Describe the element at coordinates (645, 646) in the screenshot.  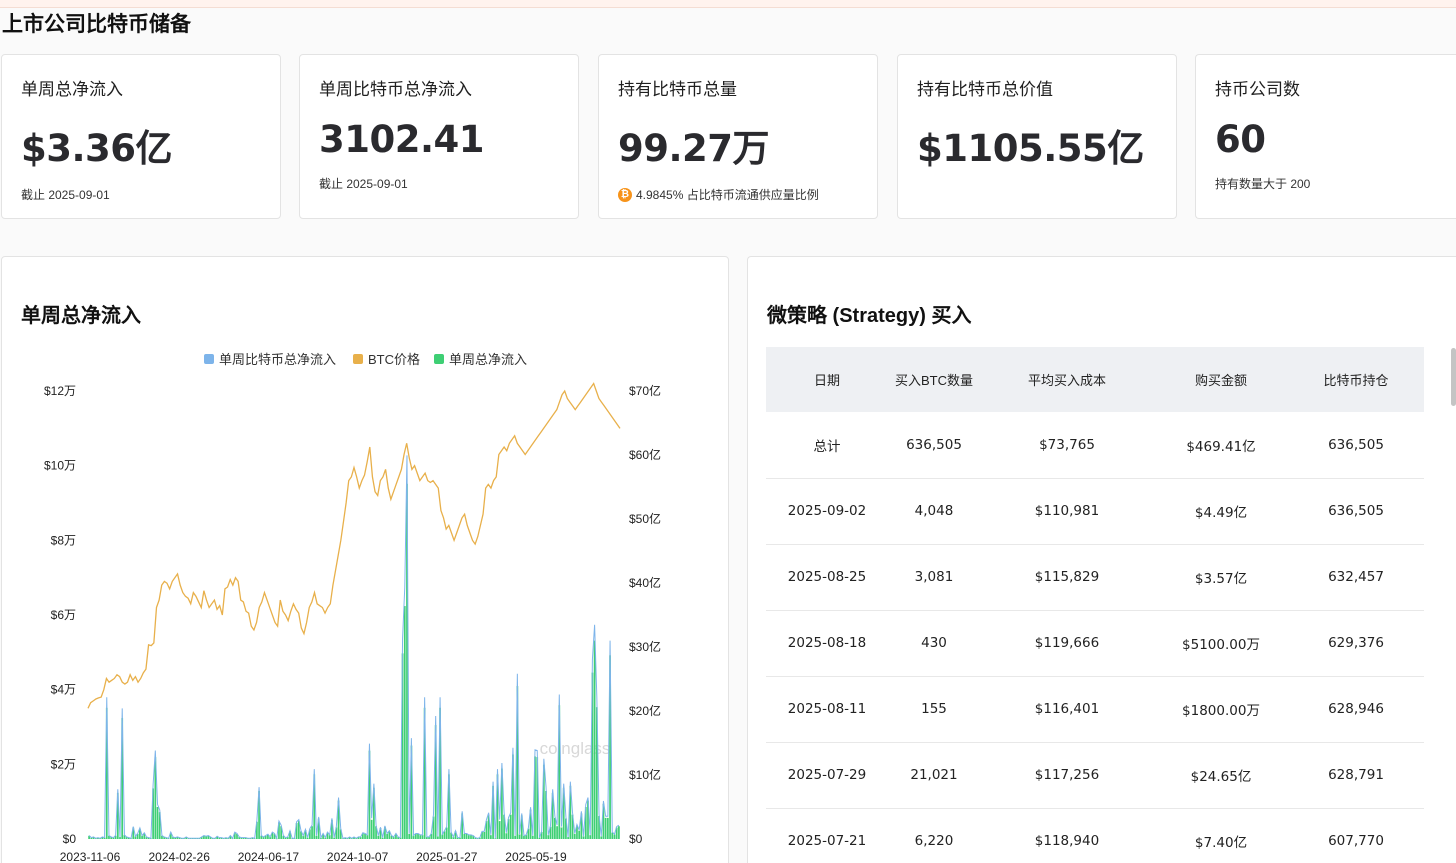
I see `y-right-tick: $30亿` at that location.